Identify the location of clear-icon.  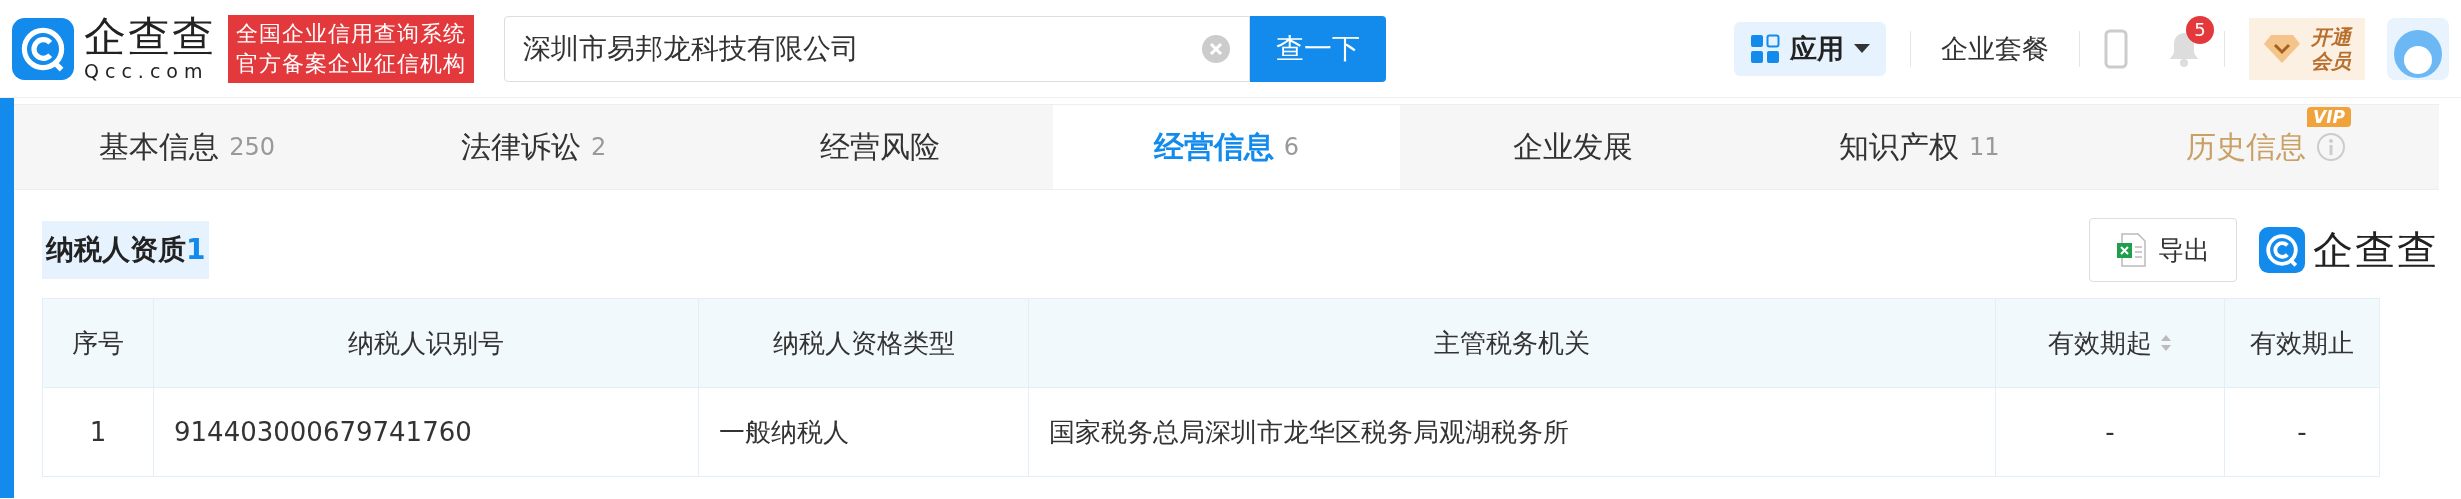
(1216, 48).